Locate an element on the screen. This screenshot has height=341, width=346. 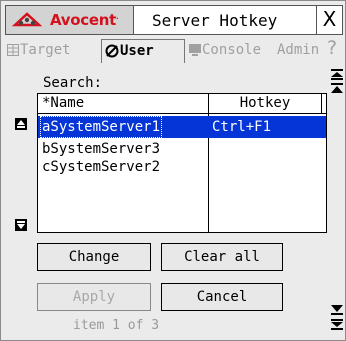
column-header-hotkey: Hotkey is located at coordinates (265, 103).